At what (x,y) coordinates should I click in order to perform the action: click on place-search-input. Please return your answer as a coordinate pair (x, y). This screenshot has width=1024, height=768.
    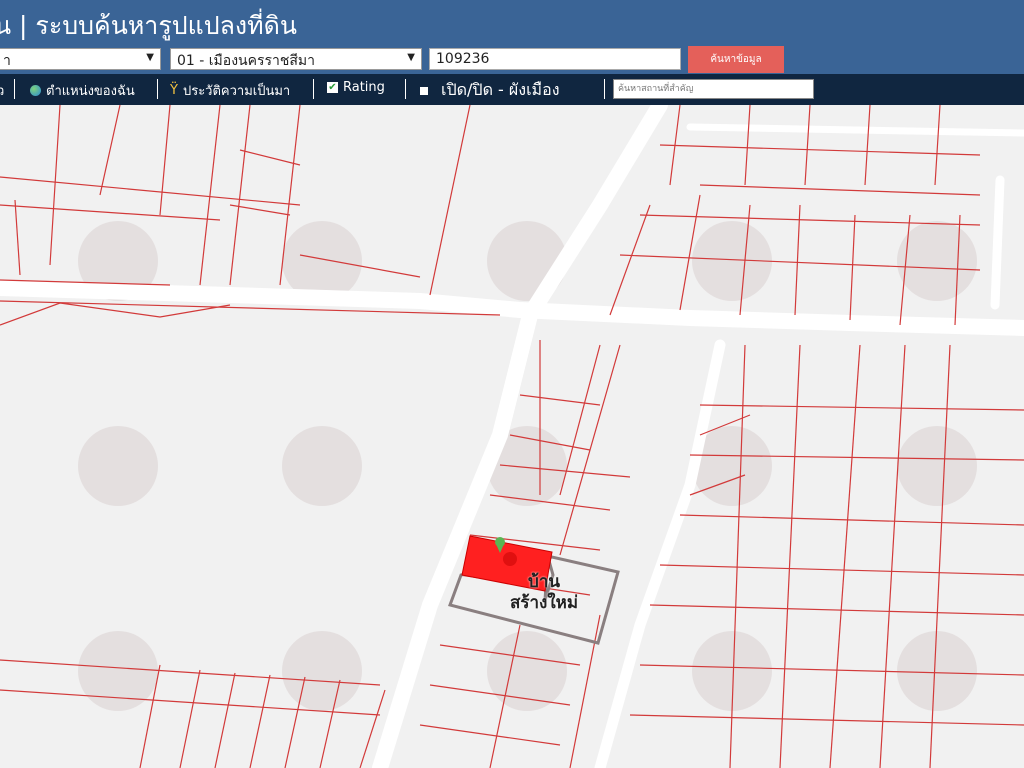
    Looking at the image, I should click on (713, 89).